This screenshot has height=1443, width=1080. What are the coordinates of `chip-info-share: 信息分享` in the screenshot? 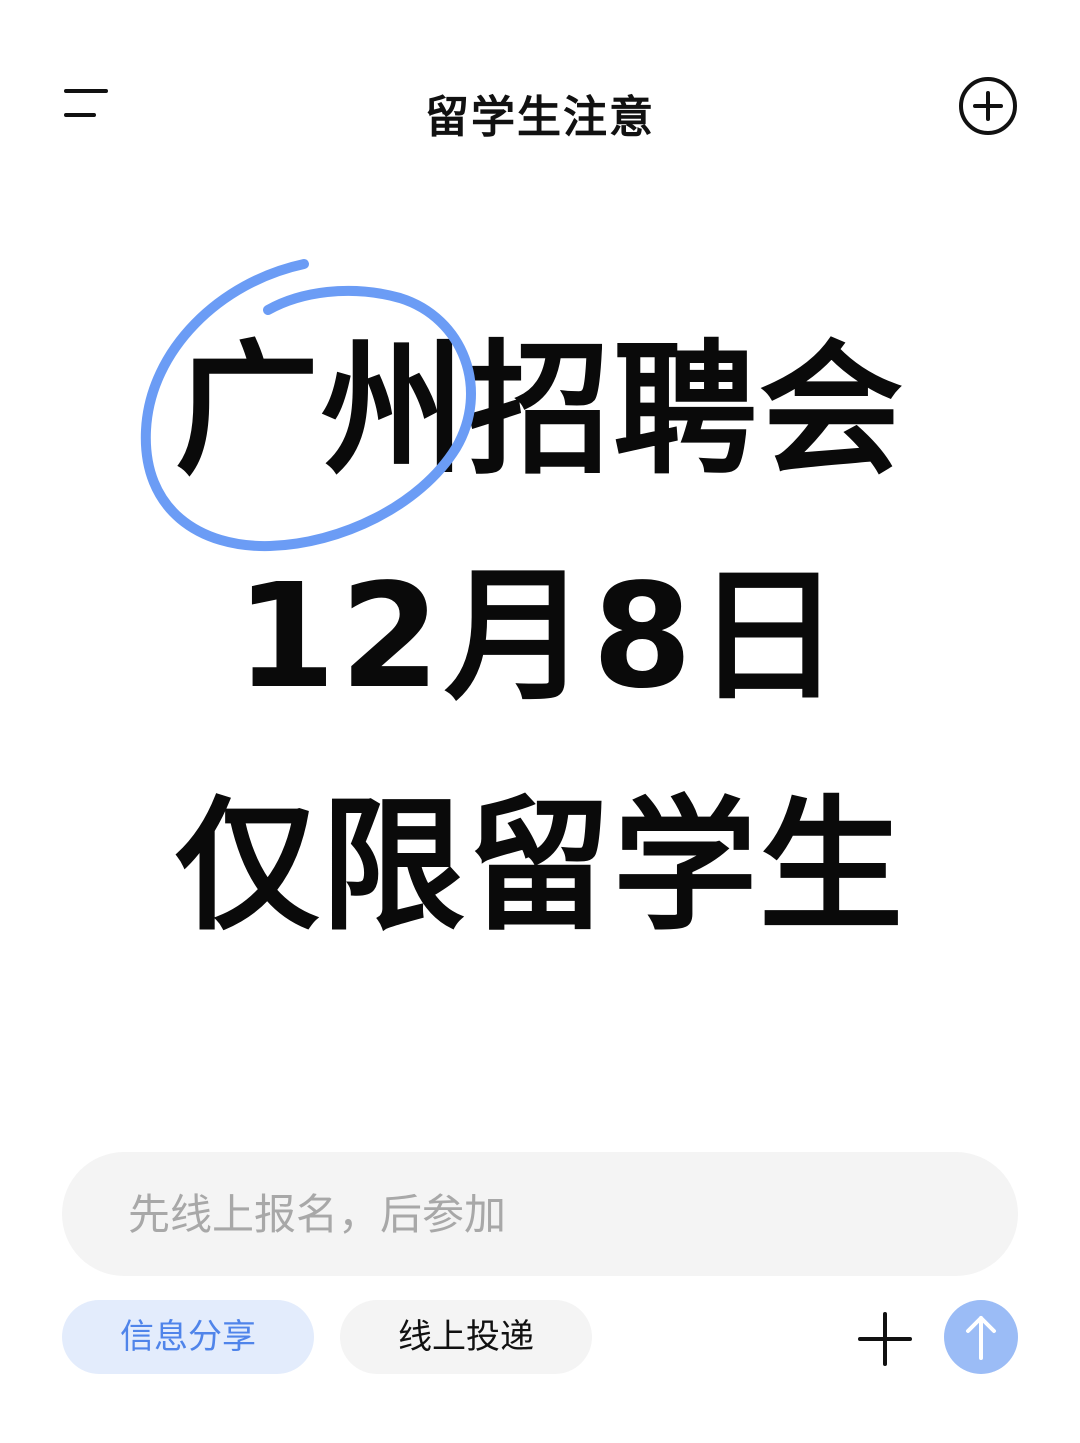 It's located at (188, 1337).